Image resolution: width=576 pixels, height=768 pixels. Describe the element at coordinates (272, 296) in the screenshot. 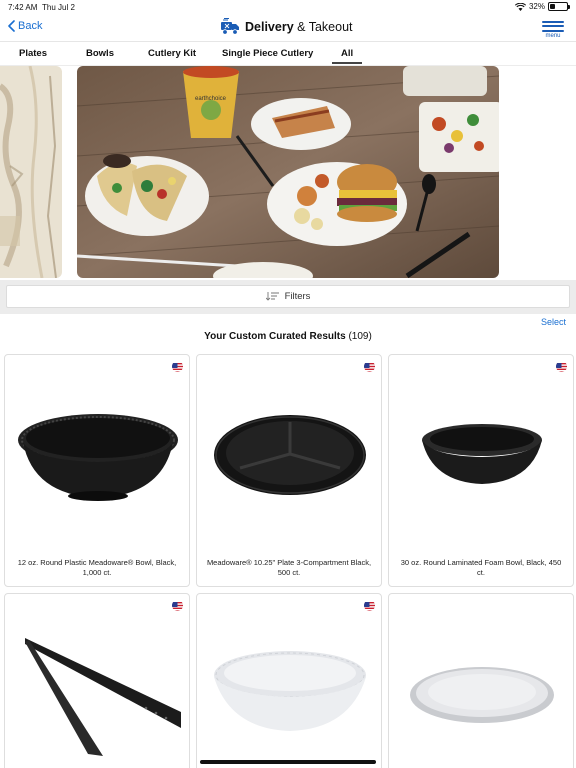

I see `filter-sort-icon` at that location.